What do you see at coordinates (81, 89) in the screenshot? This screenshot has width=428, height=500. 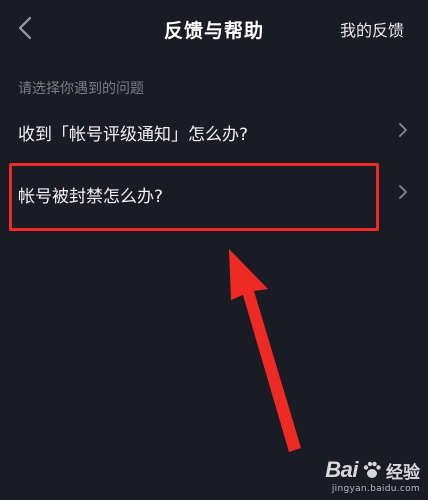 I see `section-label: 请选择你遇到的问题` at bounding box center [81, 89].